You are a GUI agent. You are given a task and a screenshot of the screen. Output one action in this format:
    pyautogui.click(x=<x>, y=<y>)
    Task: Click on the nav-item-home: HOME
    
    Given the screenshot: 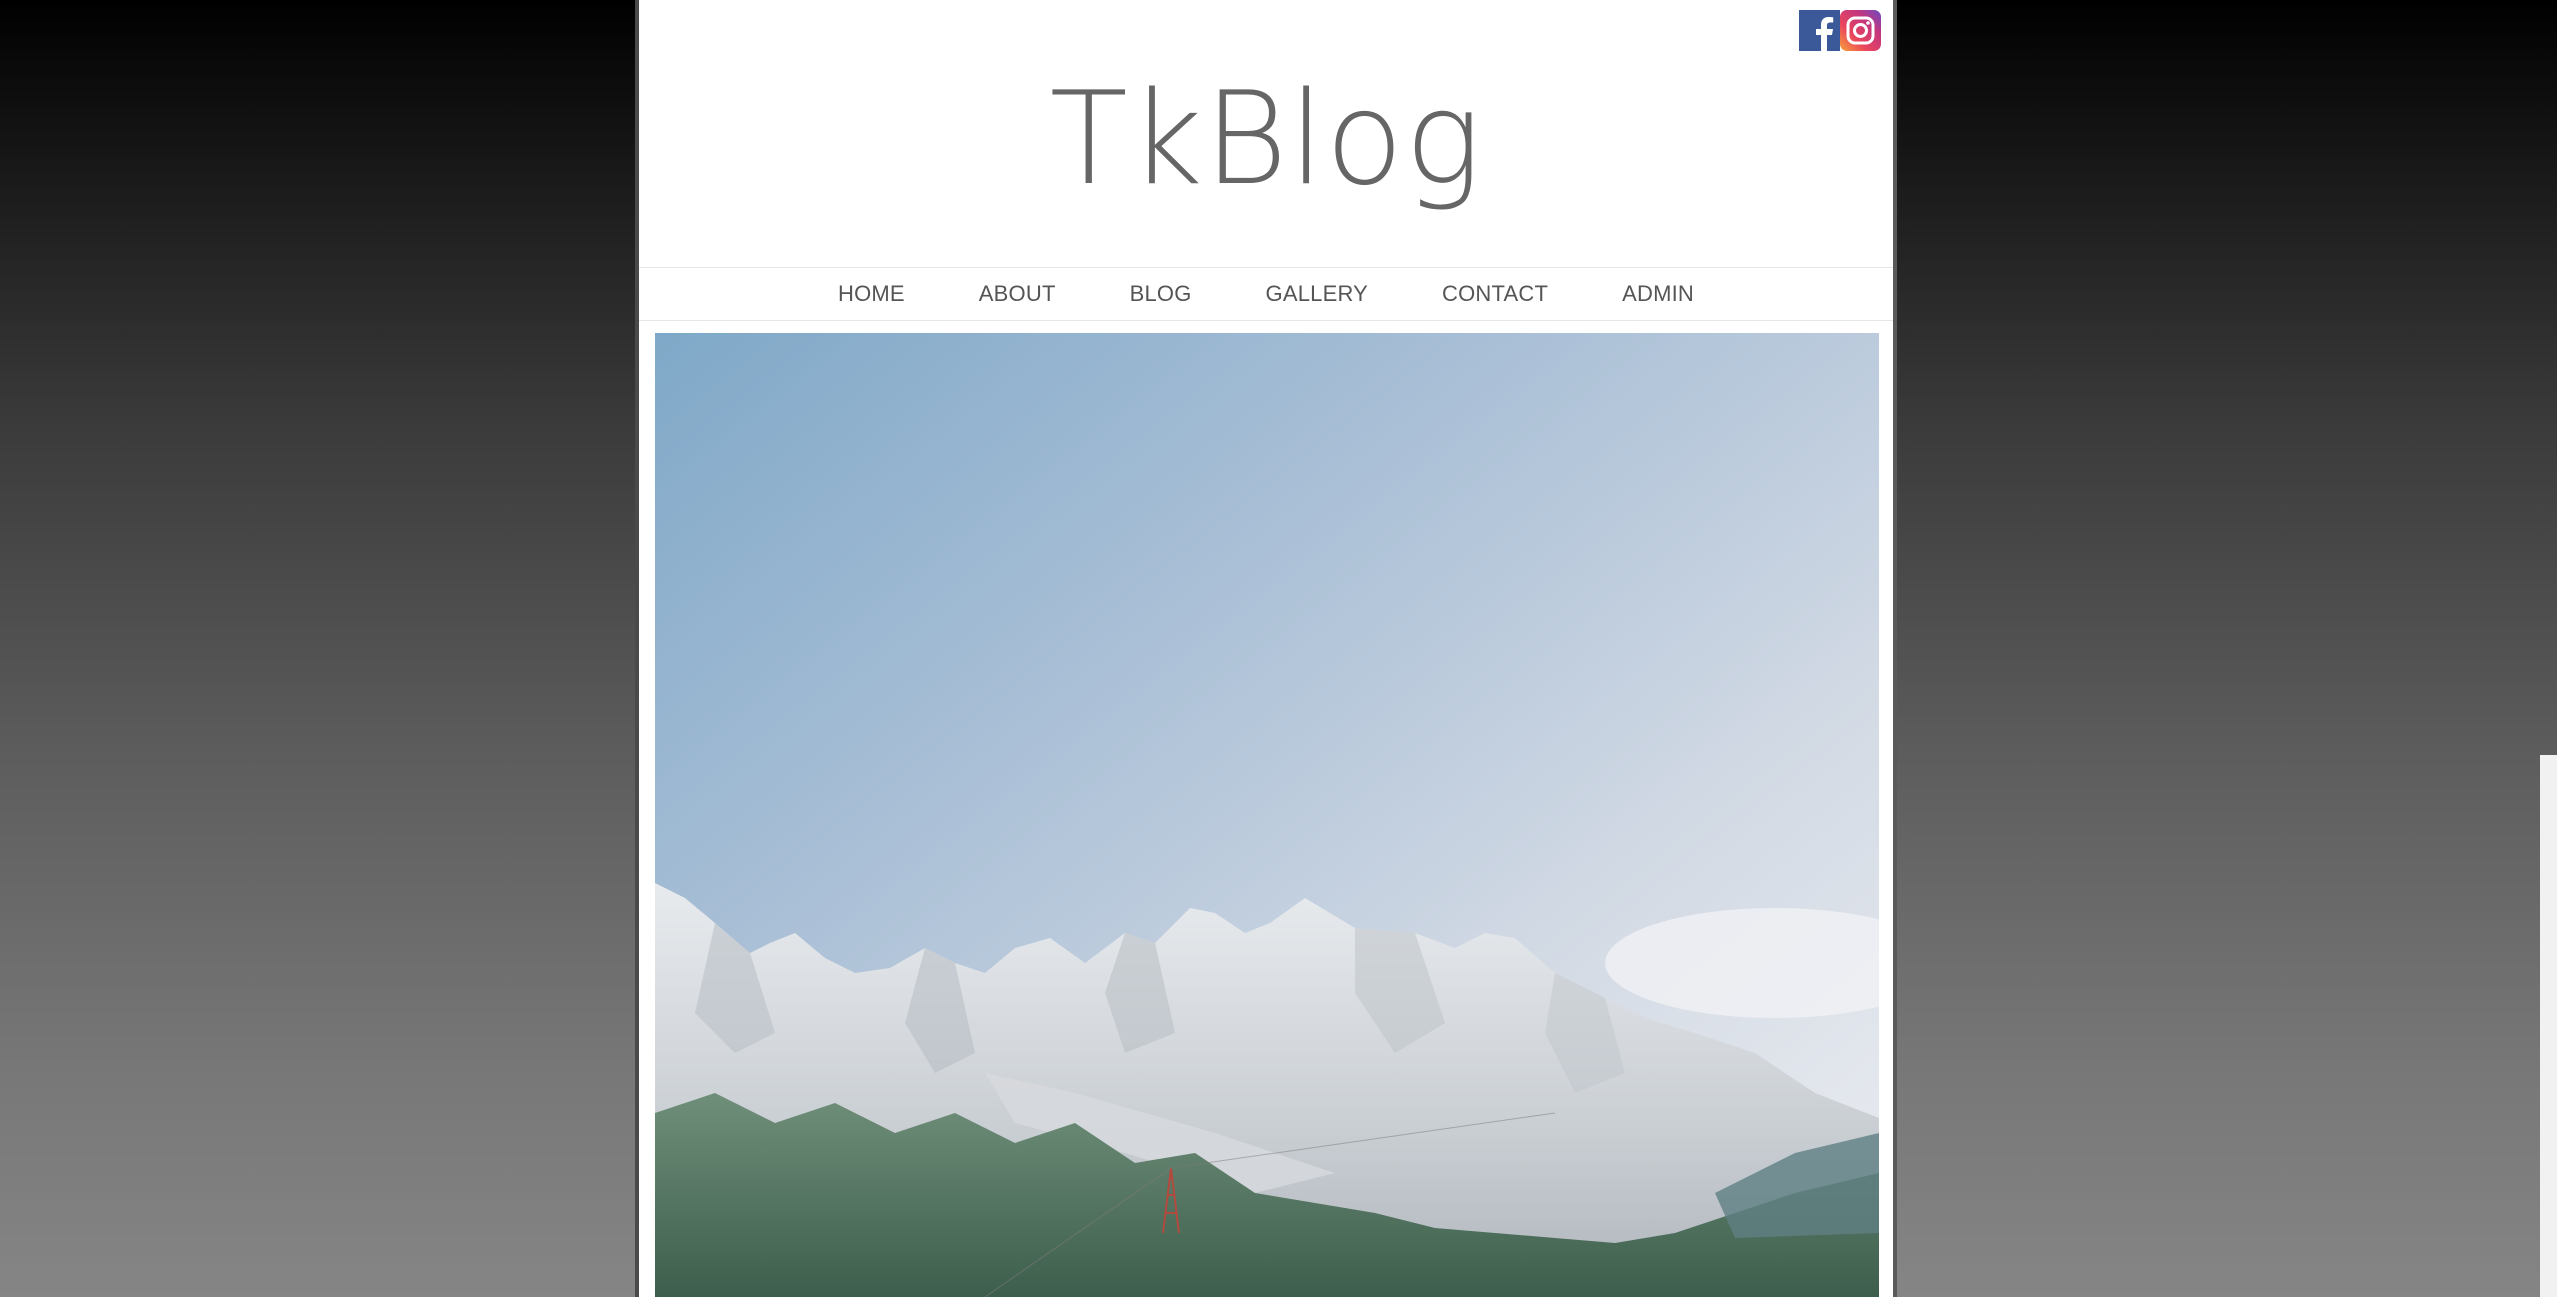 What is the action you would take?
    pyautogui.click(x=871, y=294)
    